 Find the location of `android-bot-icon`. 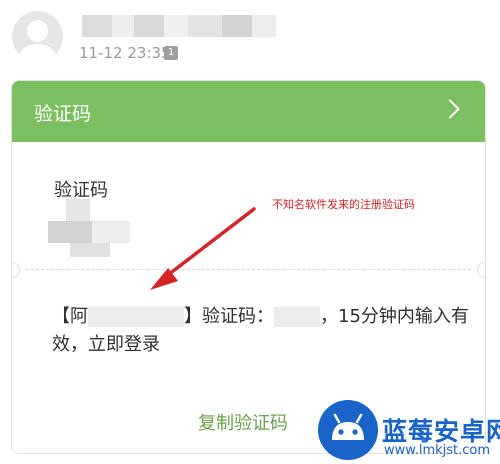

android-bot-icon is located at coordinates (348, 430).